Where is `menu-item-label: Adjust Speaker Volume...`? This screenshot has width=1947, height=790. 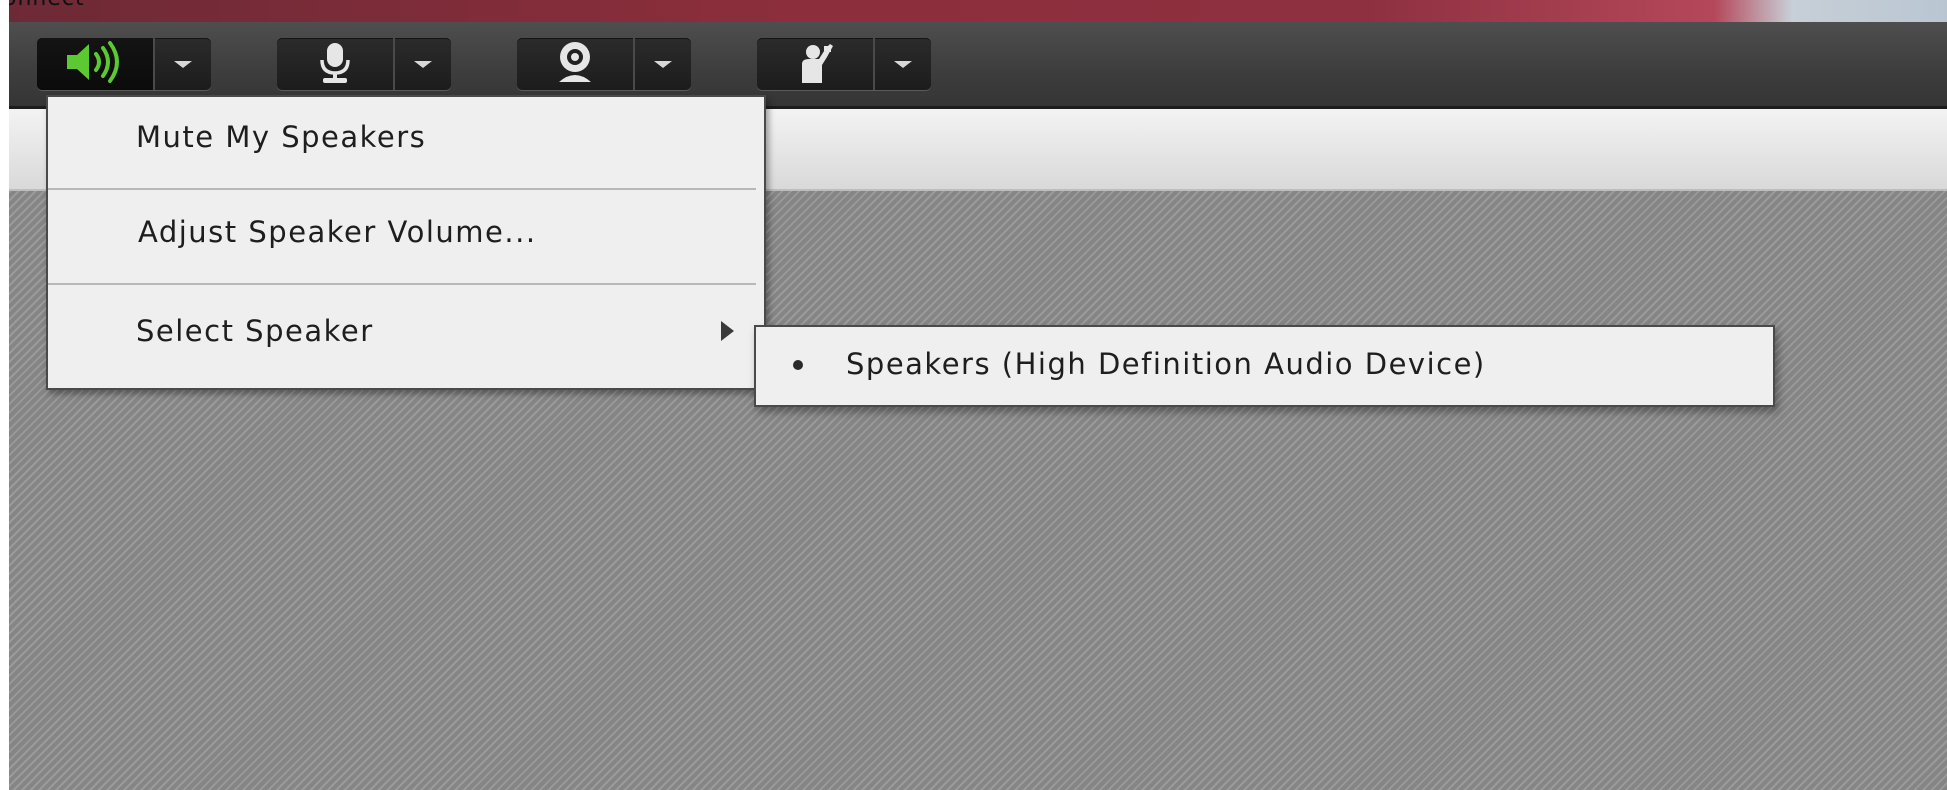 menu-item-label: Adjust Speaker Volume... is located at coordinates (337, 232).